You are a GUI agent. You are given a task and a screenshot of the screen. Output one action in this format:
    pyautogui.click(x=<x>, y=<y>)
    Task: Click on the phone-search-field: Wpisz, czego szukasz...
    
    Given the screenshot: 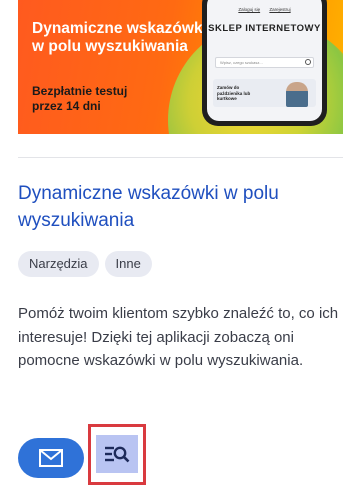 What is the action you would take?
    pyautogui.click(x=264, y=62)
    